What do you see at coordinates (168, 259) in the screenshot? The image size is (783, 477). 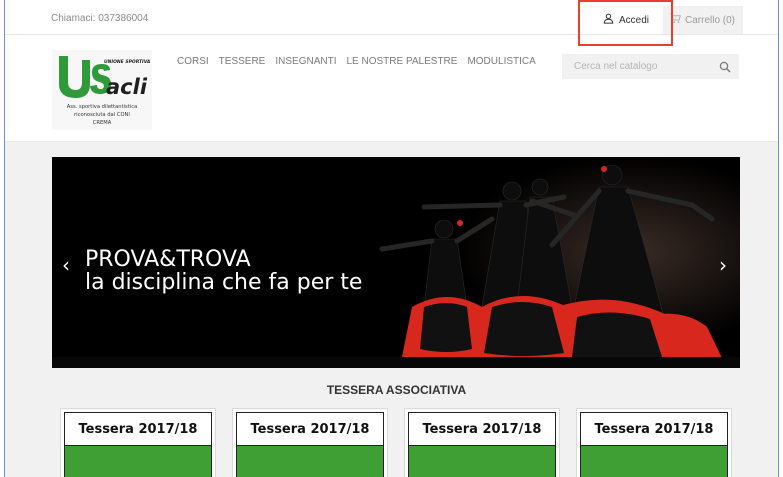 I see `carousel-title: PROVA&TROVA` at bounding box center [168, 259].